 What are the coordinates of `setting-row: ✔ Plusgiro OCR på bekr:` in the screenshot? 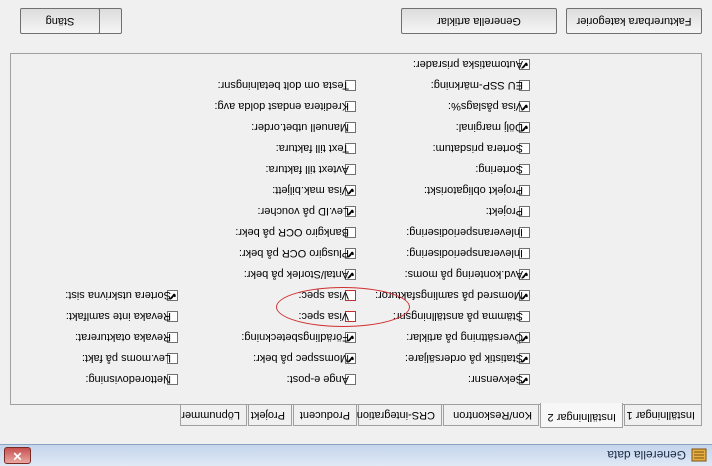 It's located at (361, 252).